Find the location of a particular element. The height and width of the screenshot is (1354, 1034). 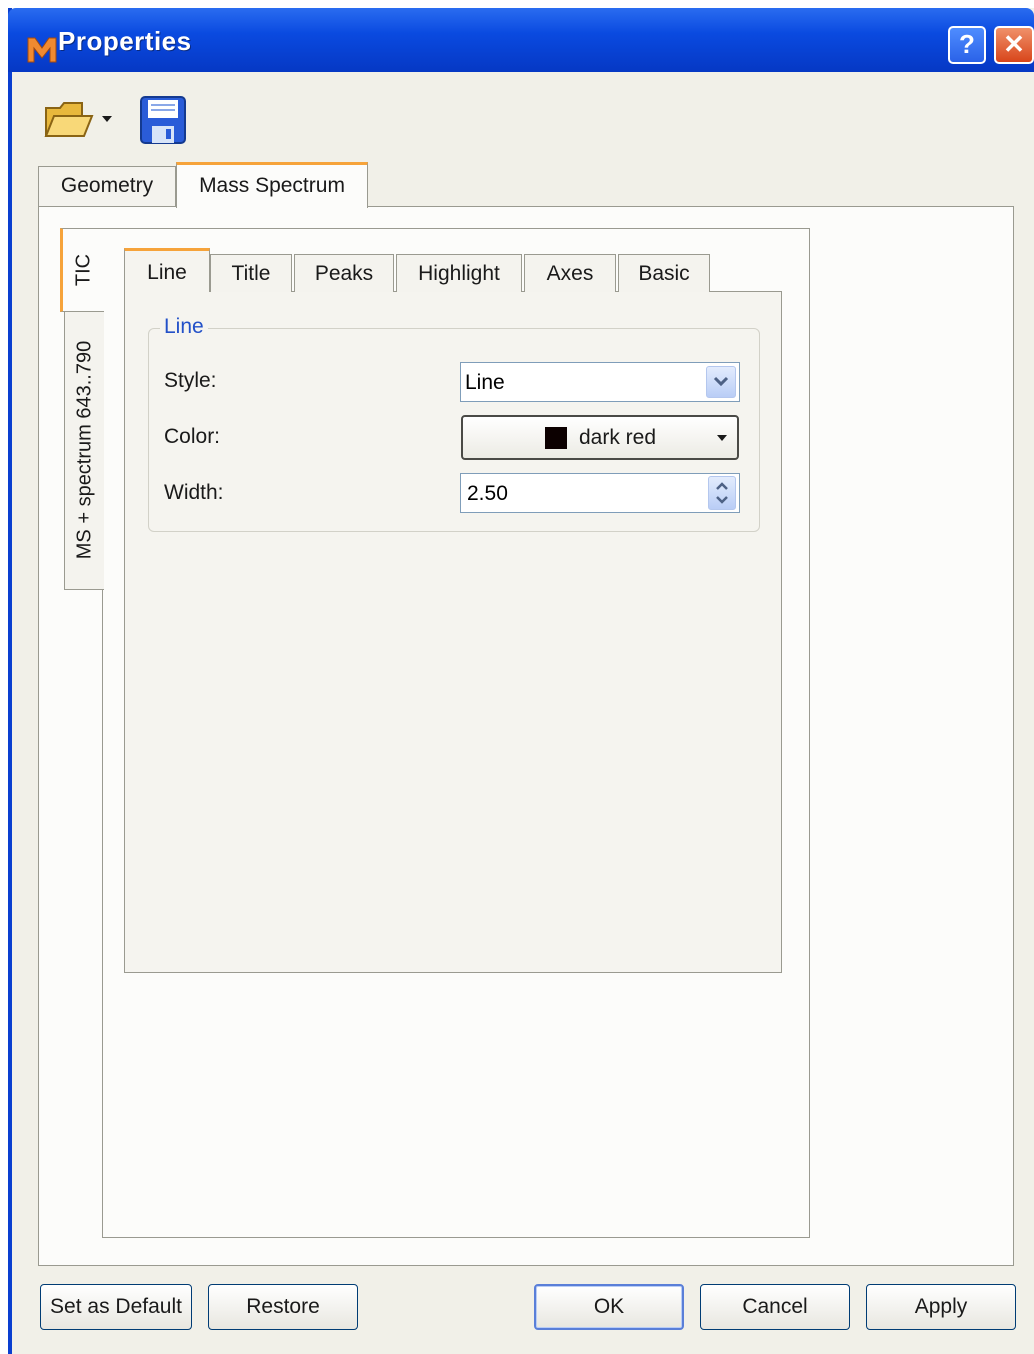

line-group-title: Line is located at coordinates (184, 327).